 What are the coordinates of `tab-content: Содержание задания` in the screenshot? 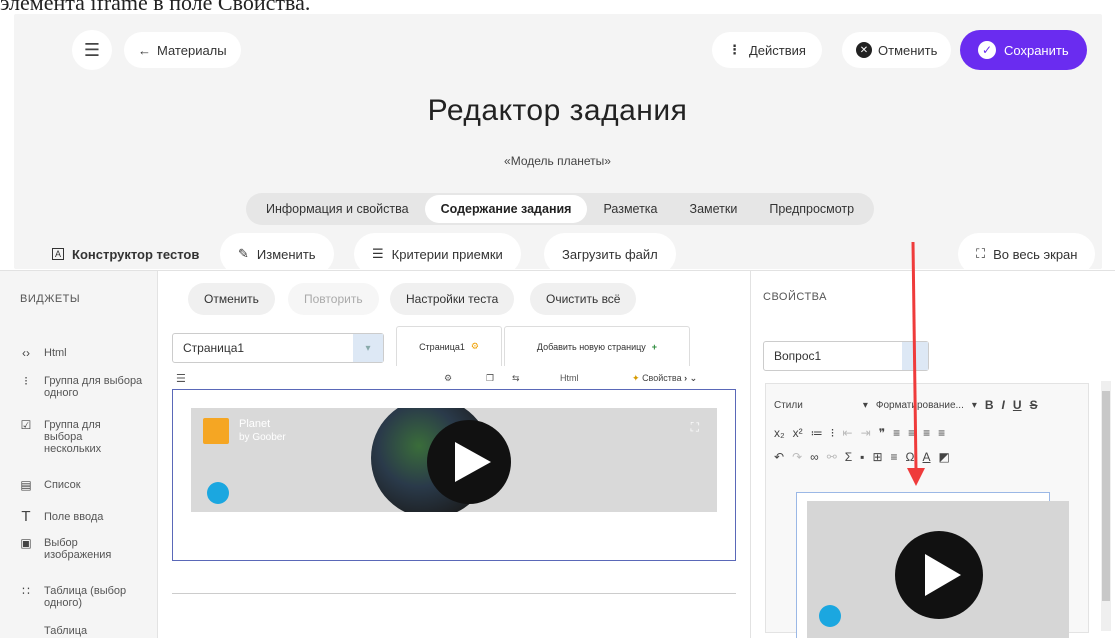 It's located at (506, 209).